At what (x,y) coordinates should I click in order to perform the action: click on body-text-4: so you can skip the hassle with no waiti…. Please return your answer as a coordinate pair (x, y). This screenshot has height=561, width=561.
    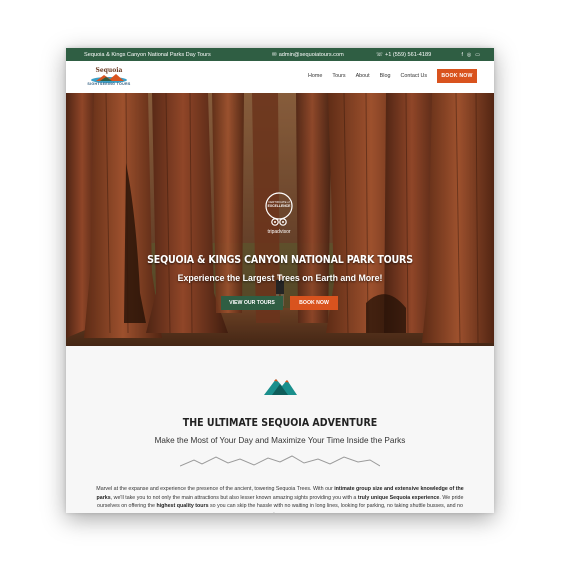
    Looking at the image, I should click on (336, 508).